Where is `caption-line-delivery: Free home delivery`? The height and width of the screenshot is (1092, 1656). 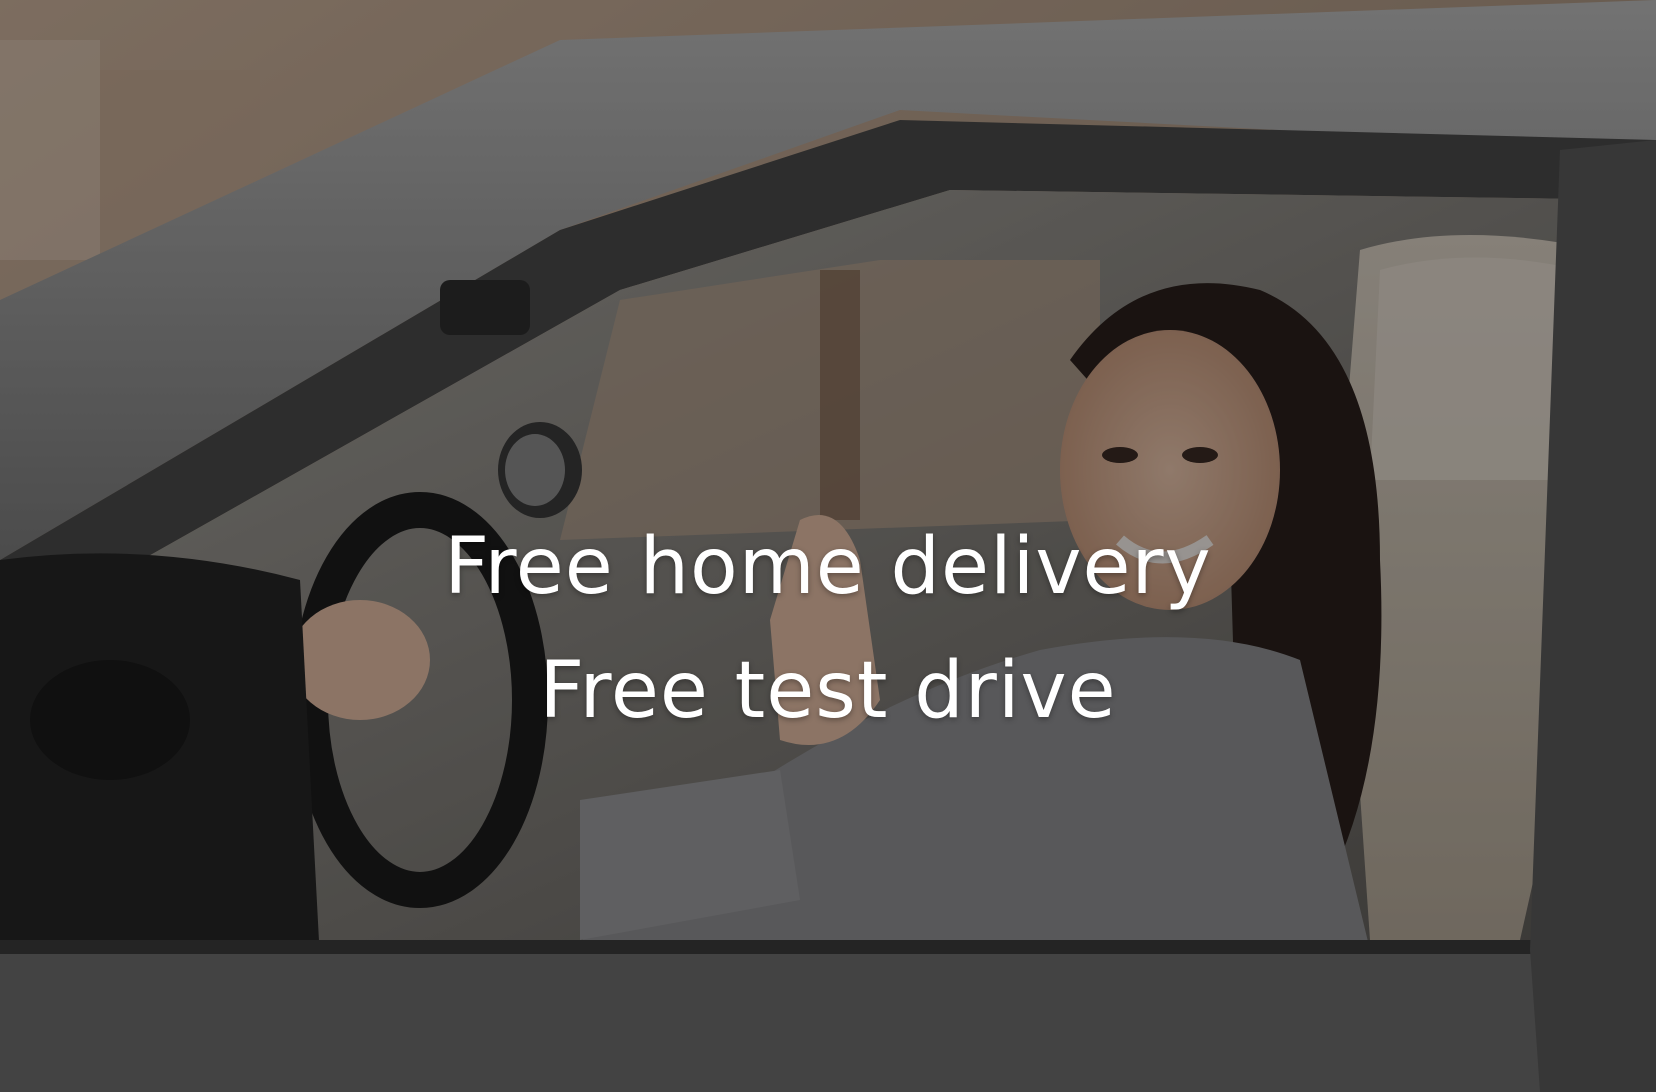
caption-line-delivery: Free home delivery is located at coordinates (828, 567).